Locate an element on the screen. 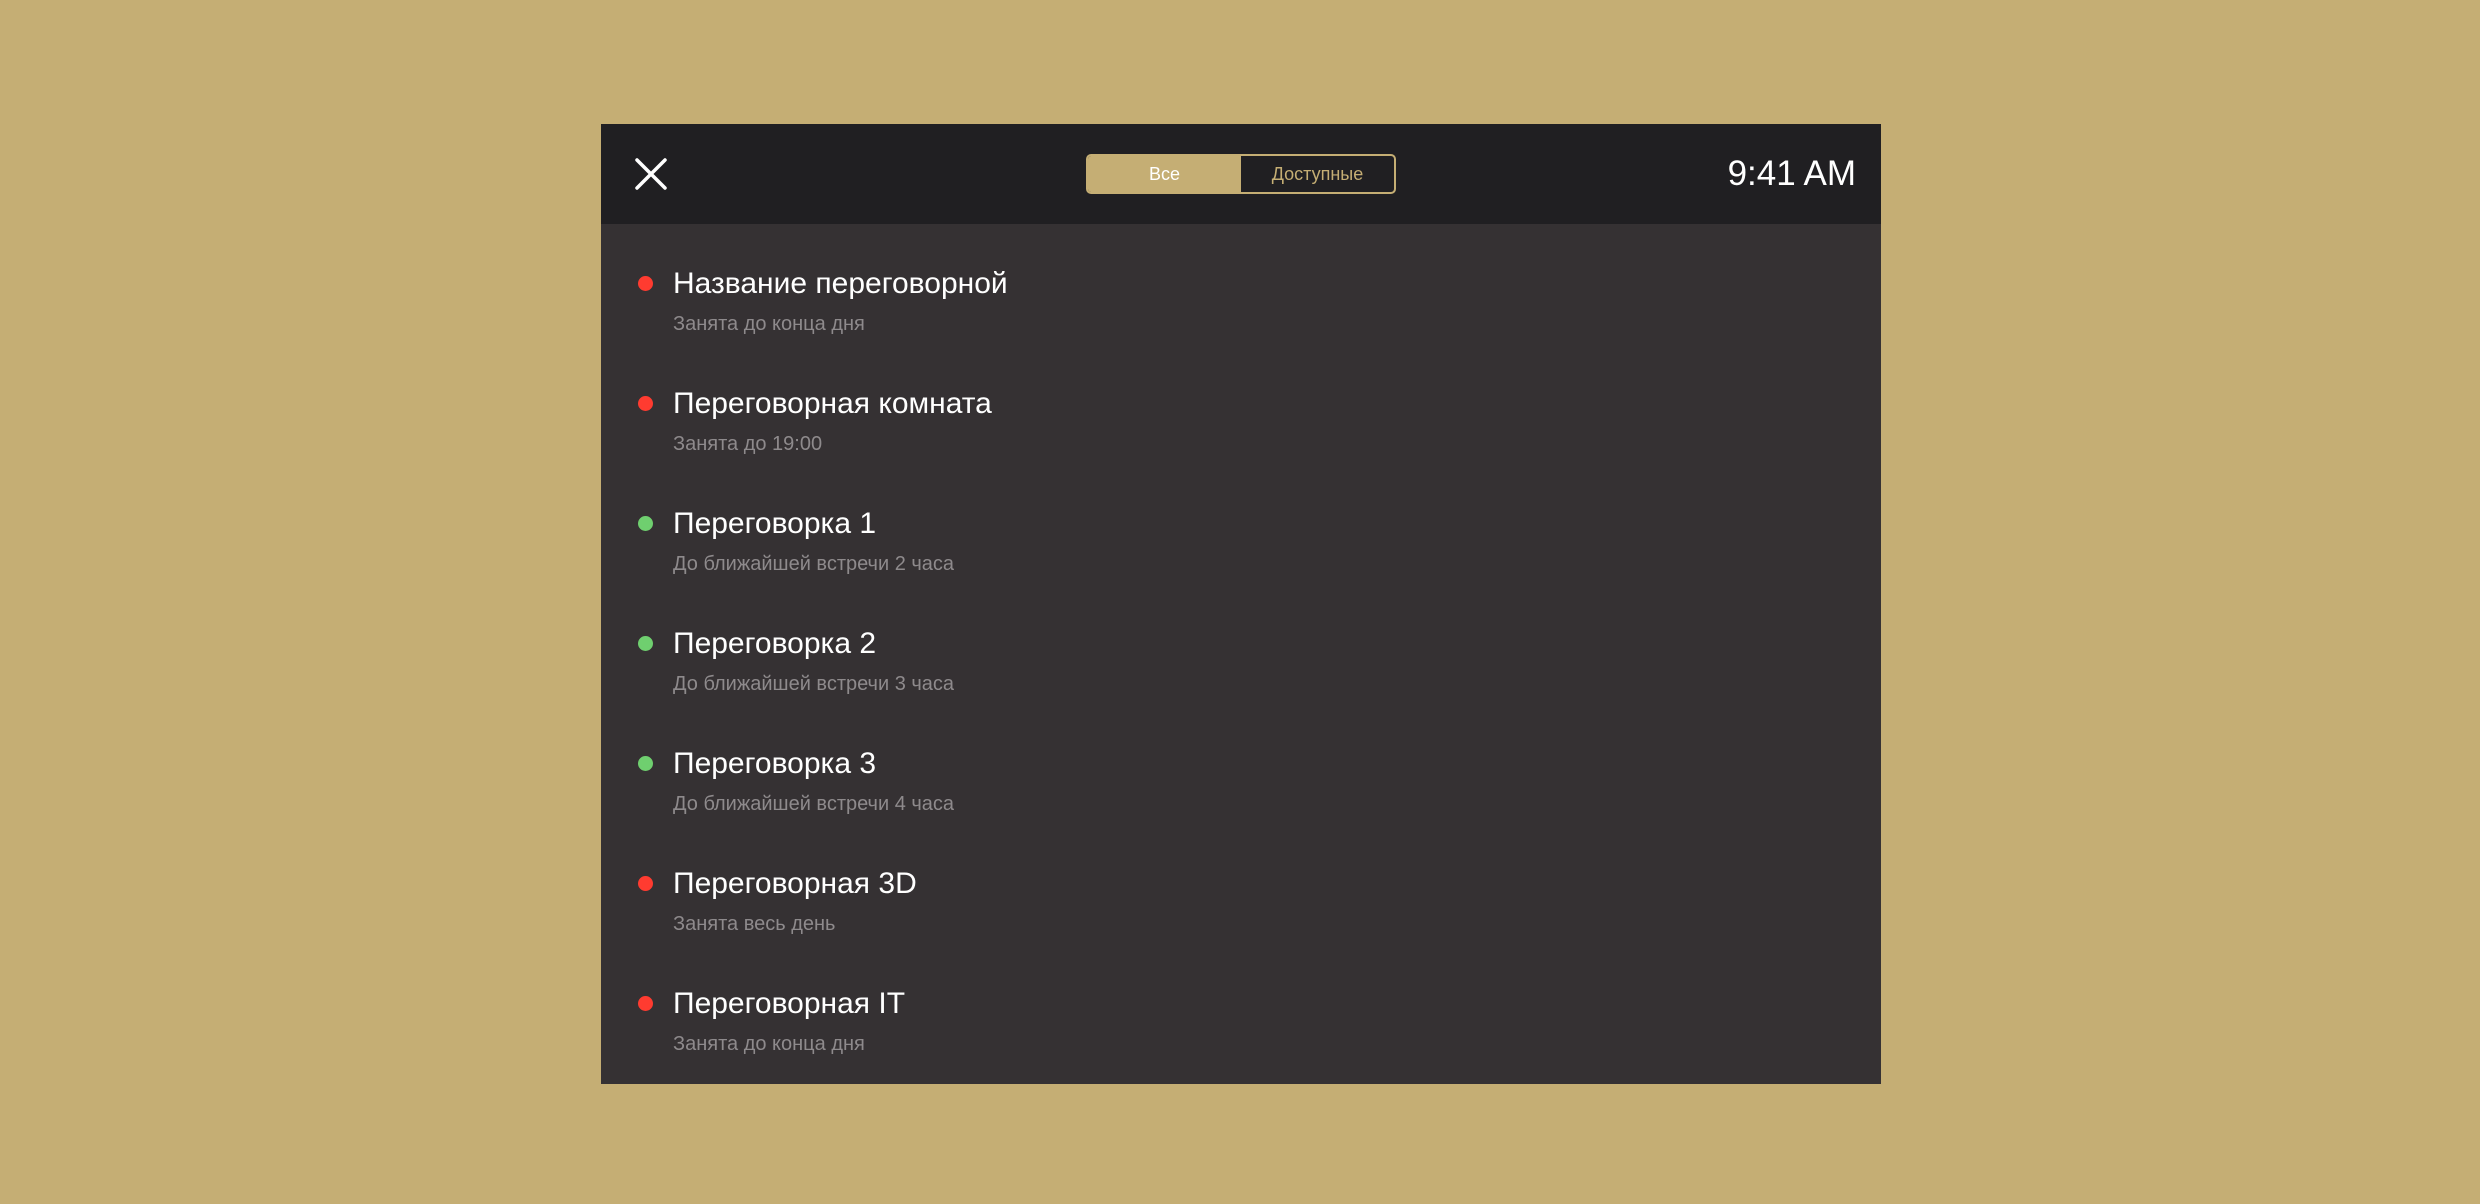 The image size is (2480, 1204). filter-segmented-control: Все Доступные is located at coordinates (1241, 174).